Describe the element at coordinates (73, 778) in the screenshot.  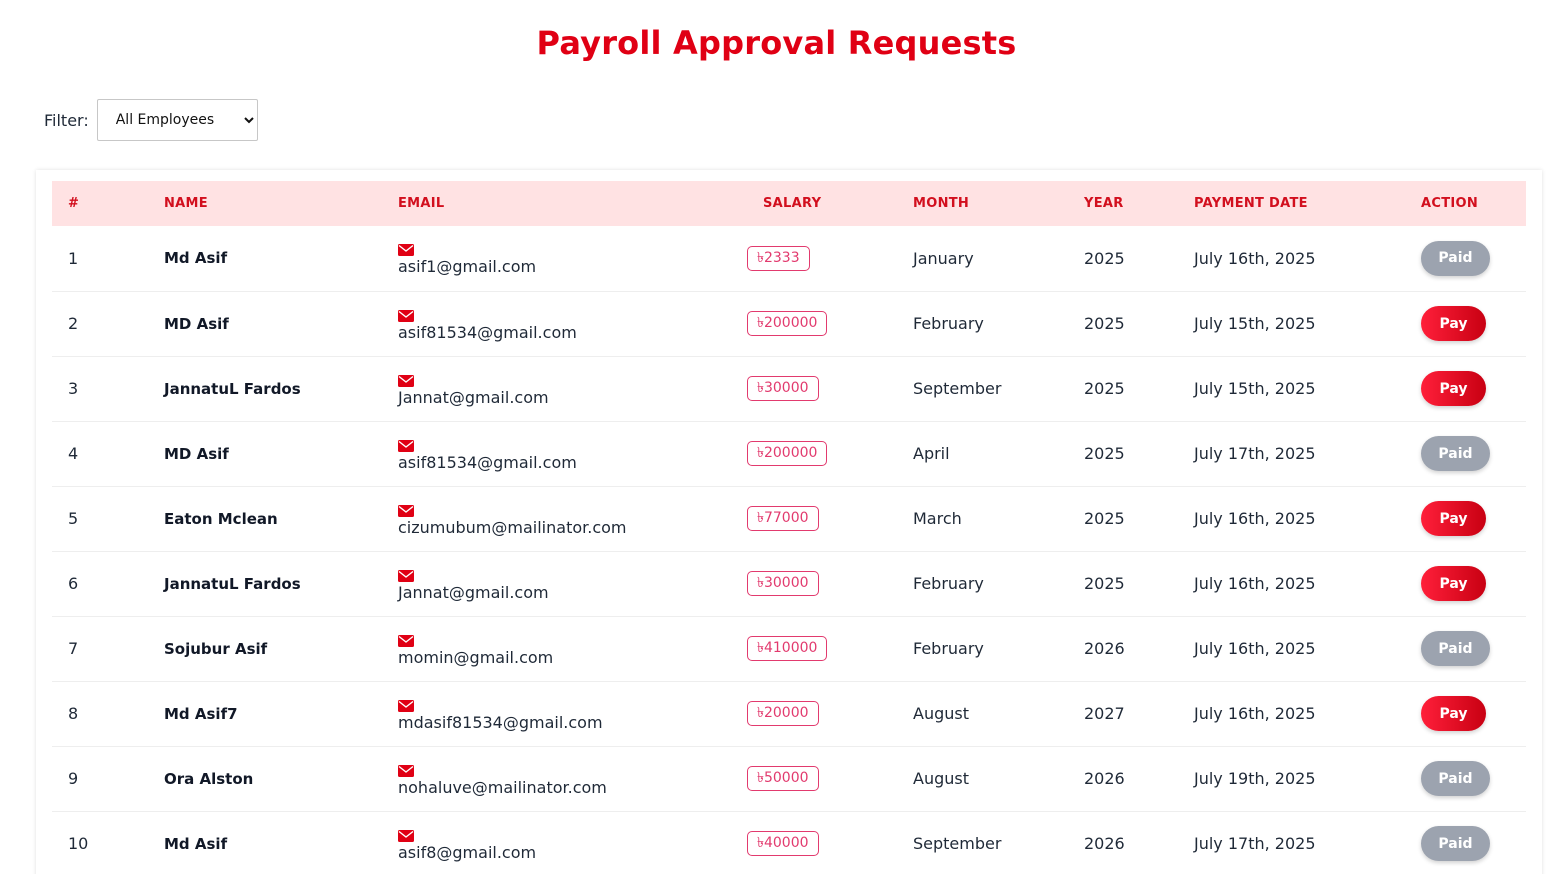
I see `row-number: 9` at that location.